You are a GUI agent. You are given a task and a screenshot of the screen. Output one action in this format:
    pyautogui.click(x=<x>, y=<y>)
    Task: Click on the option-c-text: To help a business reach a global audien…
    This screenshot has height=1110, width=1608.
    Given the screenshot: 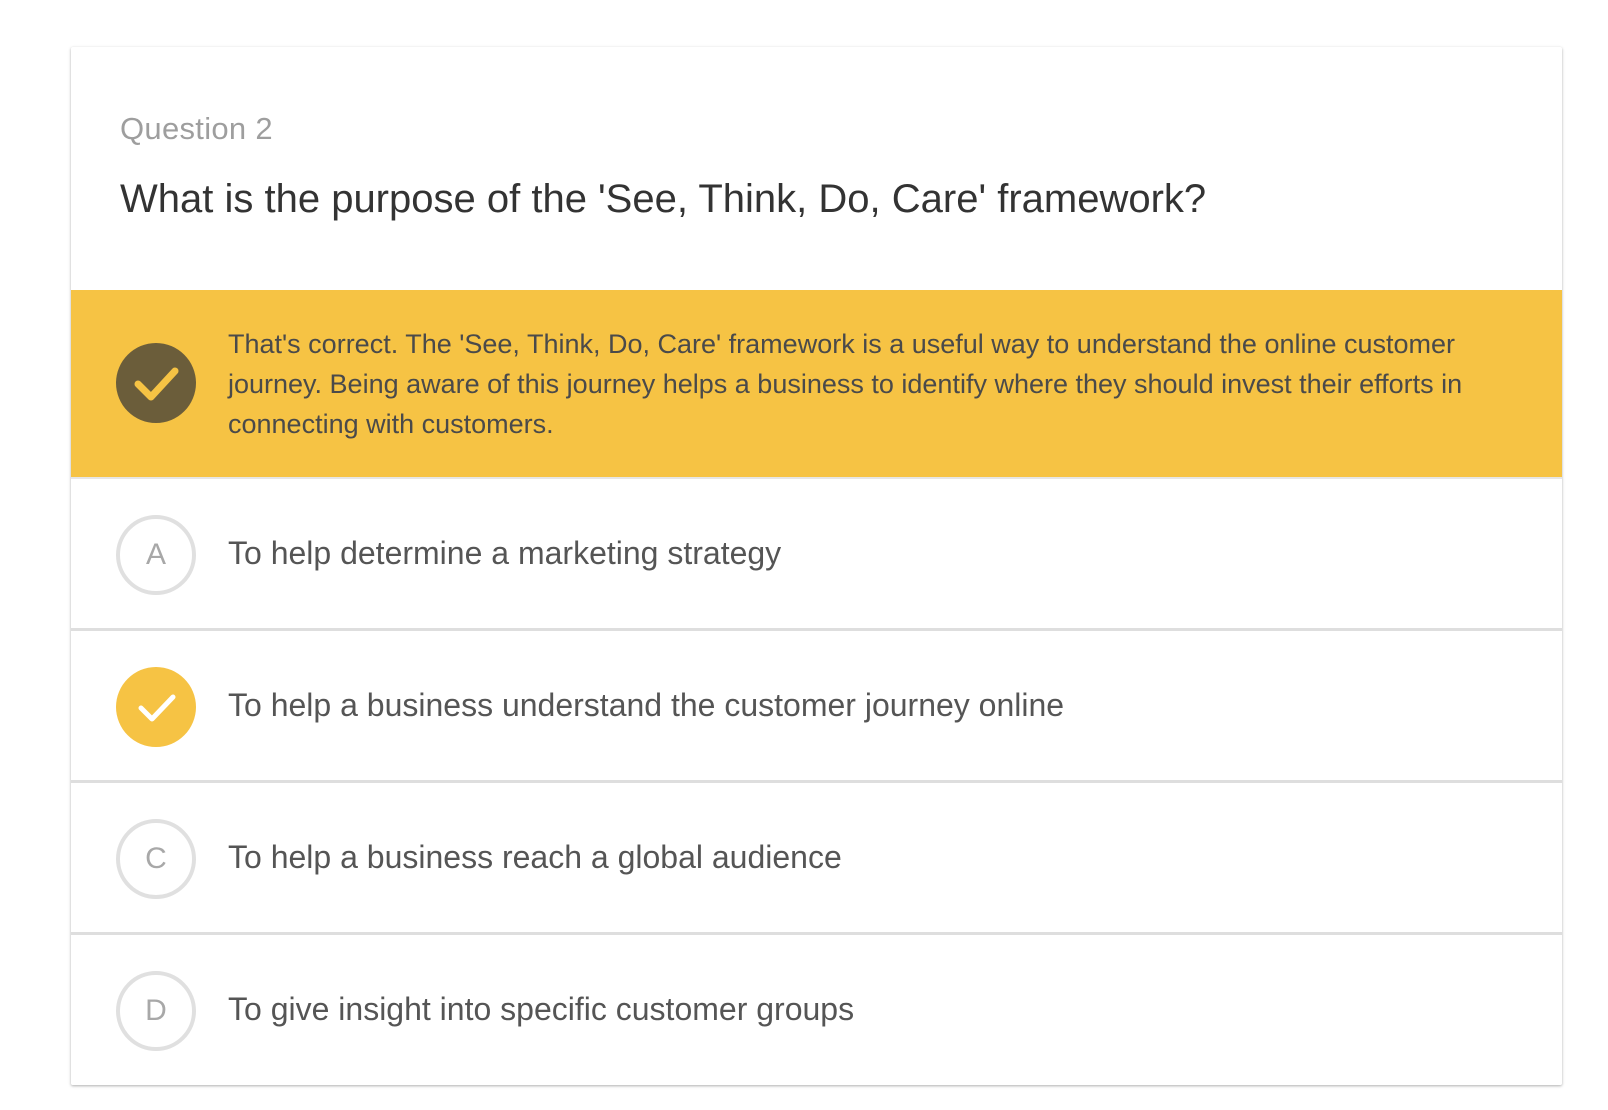 What is the action you would take?
    pyautogui.click(x=535, y=857)
    